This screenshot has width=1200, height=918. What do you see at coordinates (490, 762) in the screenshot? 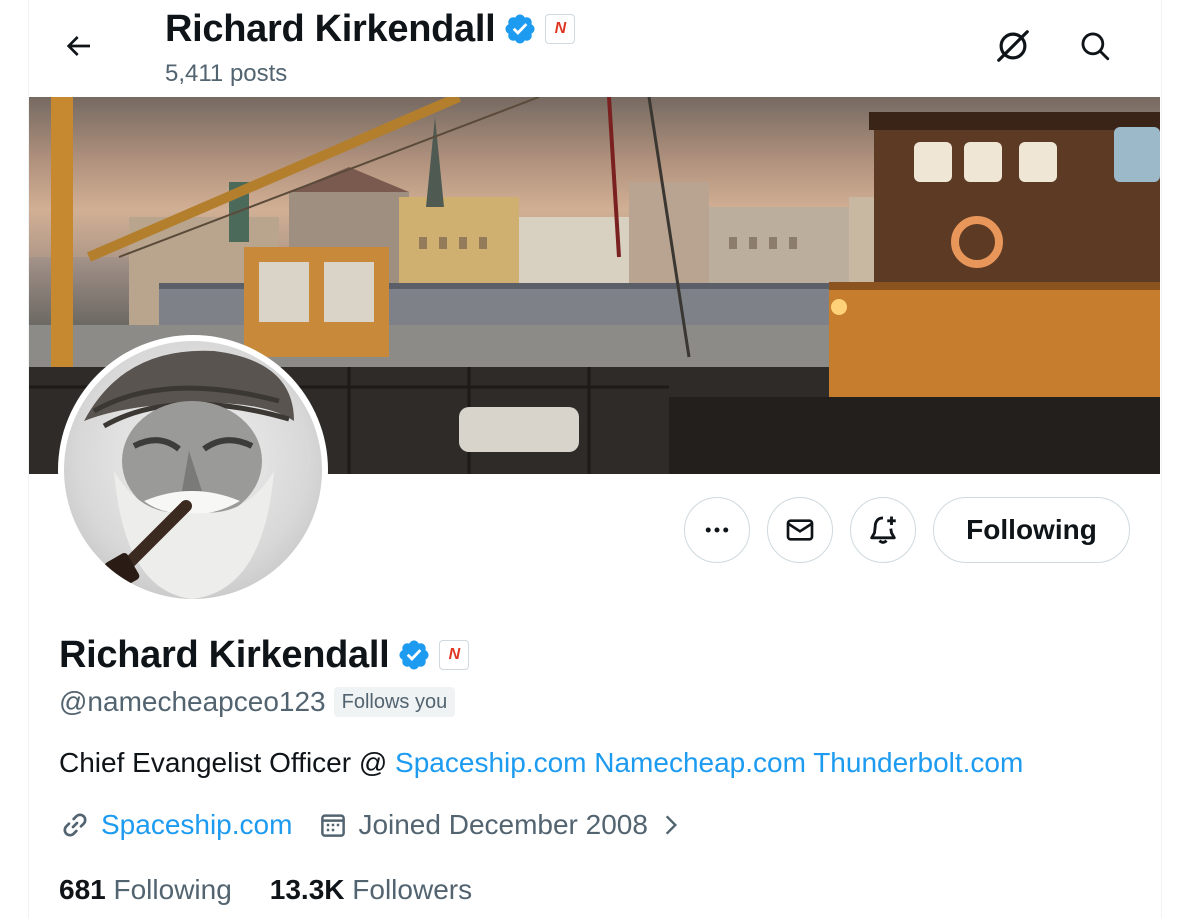
I see `bio-link-spaceship: Spaceship.com` at bounding box center [490, 762].